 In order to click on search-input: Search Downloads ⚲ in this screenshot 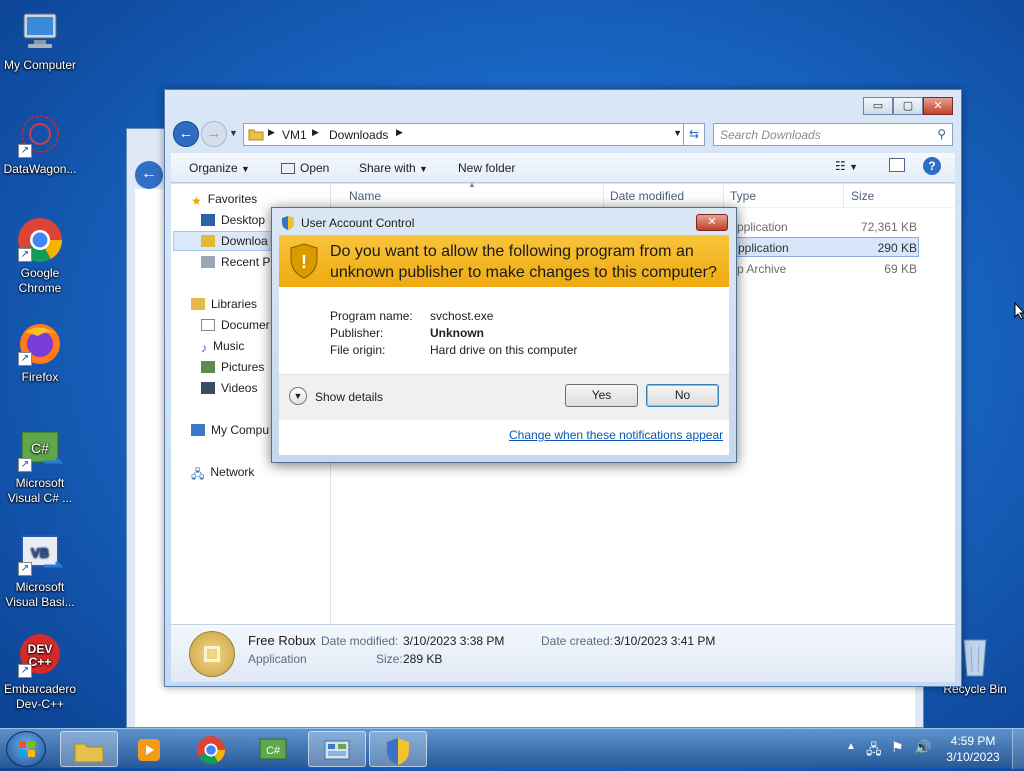, I will do `click(833, 134)`.